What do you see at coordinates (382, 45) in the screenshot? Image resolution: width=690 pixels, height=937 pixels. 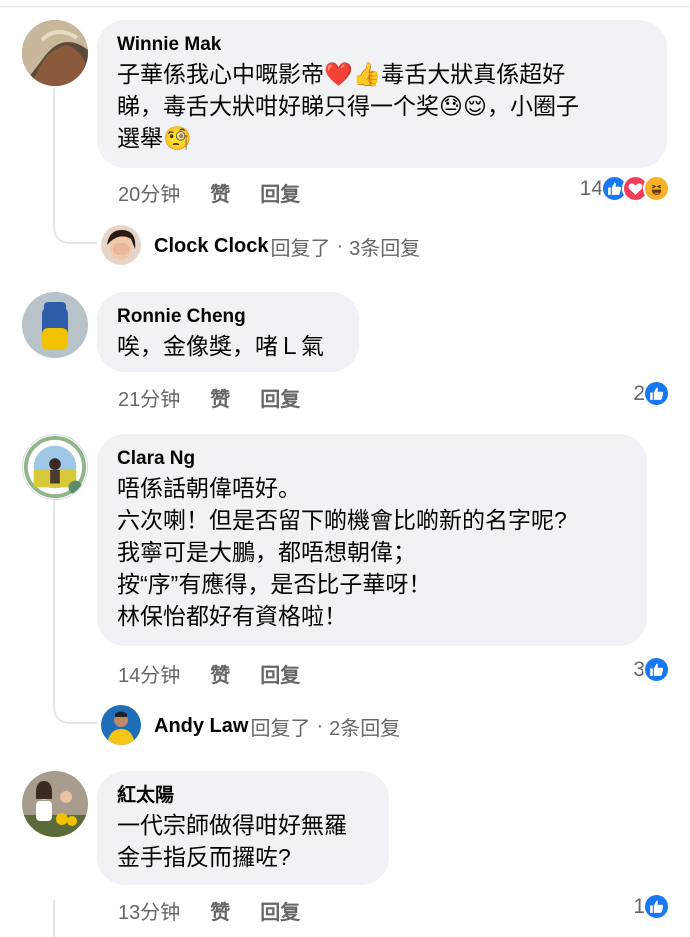 I see `comment-author: Winnie Mak` at bounding box center [382, 45].